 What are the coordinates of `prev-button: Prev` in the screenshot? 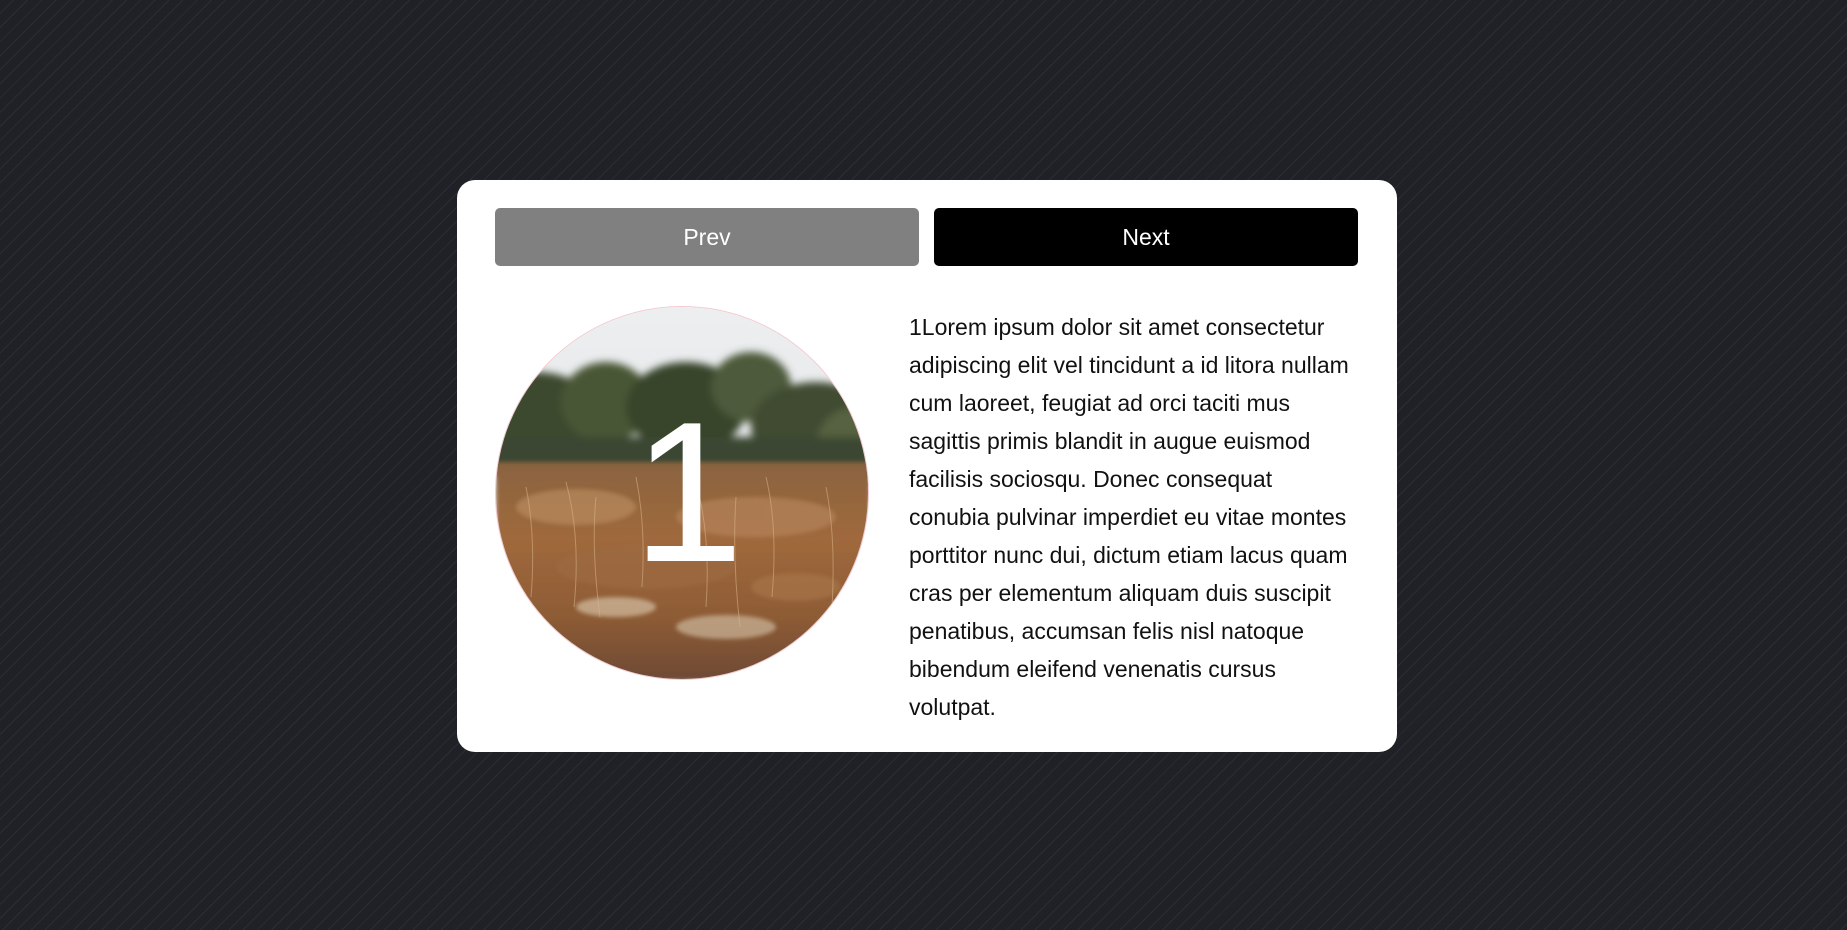 It's located at (707, 237).